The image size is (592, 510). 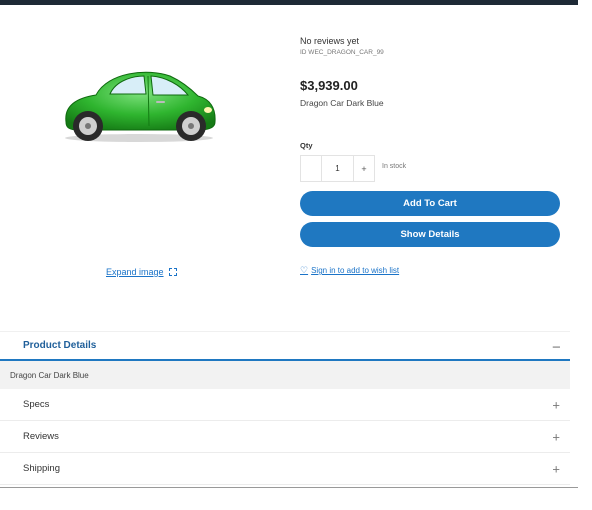 What do you see at coordinates (394, 166) in the screenshot?
I see `stock-status: In stock` at bounding box center [394, 166].